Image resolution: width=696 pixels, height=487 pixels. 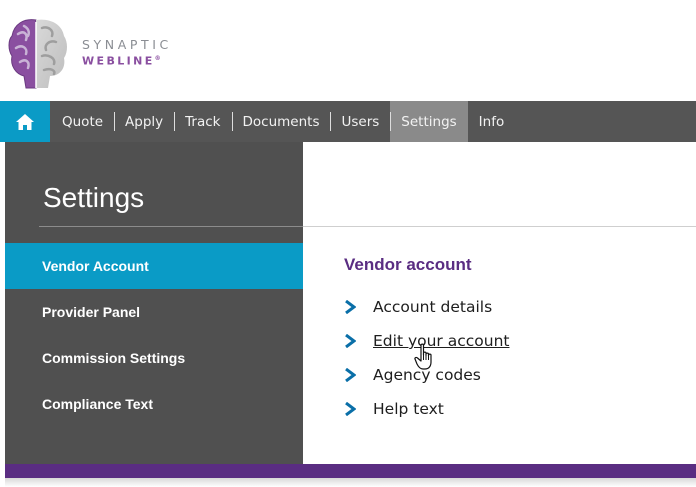 I want to click on brand-line1: SYNAPTIC, so click(x=127, y=44).